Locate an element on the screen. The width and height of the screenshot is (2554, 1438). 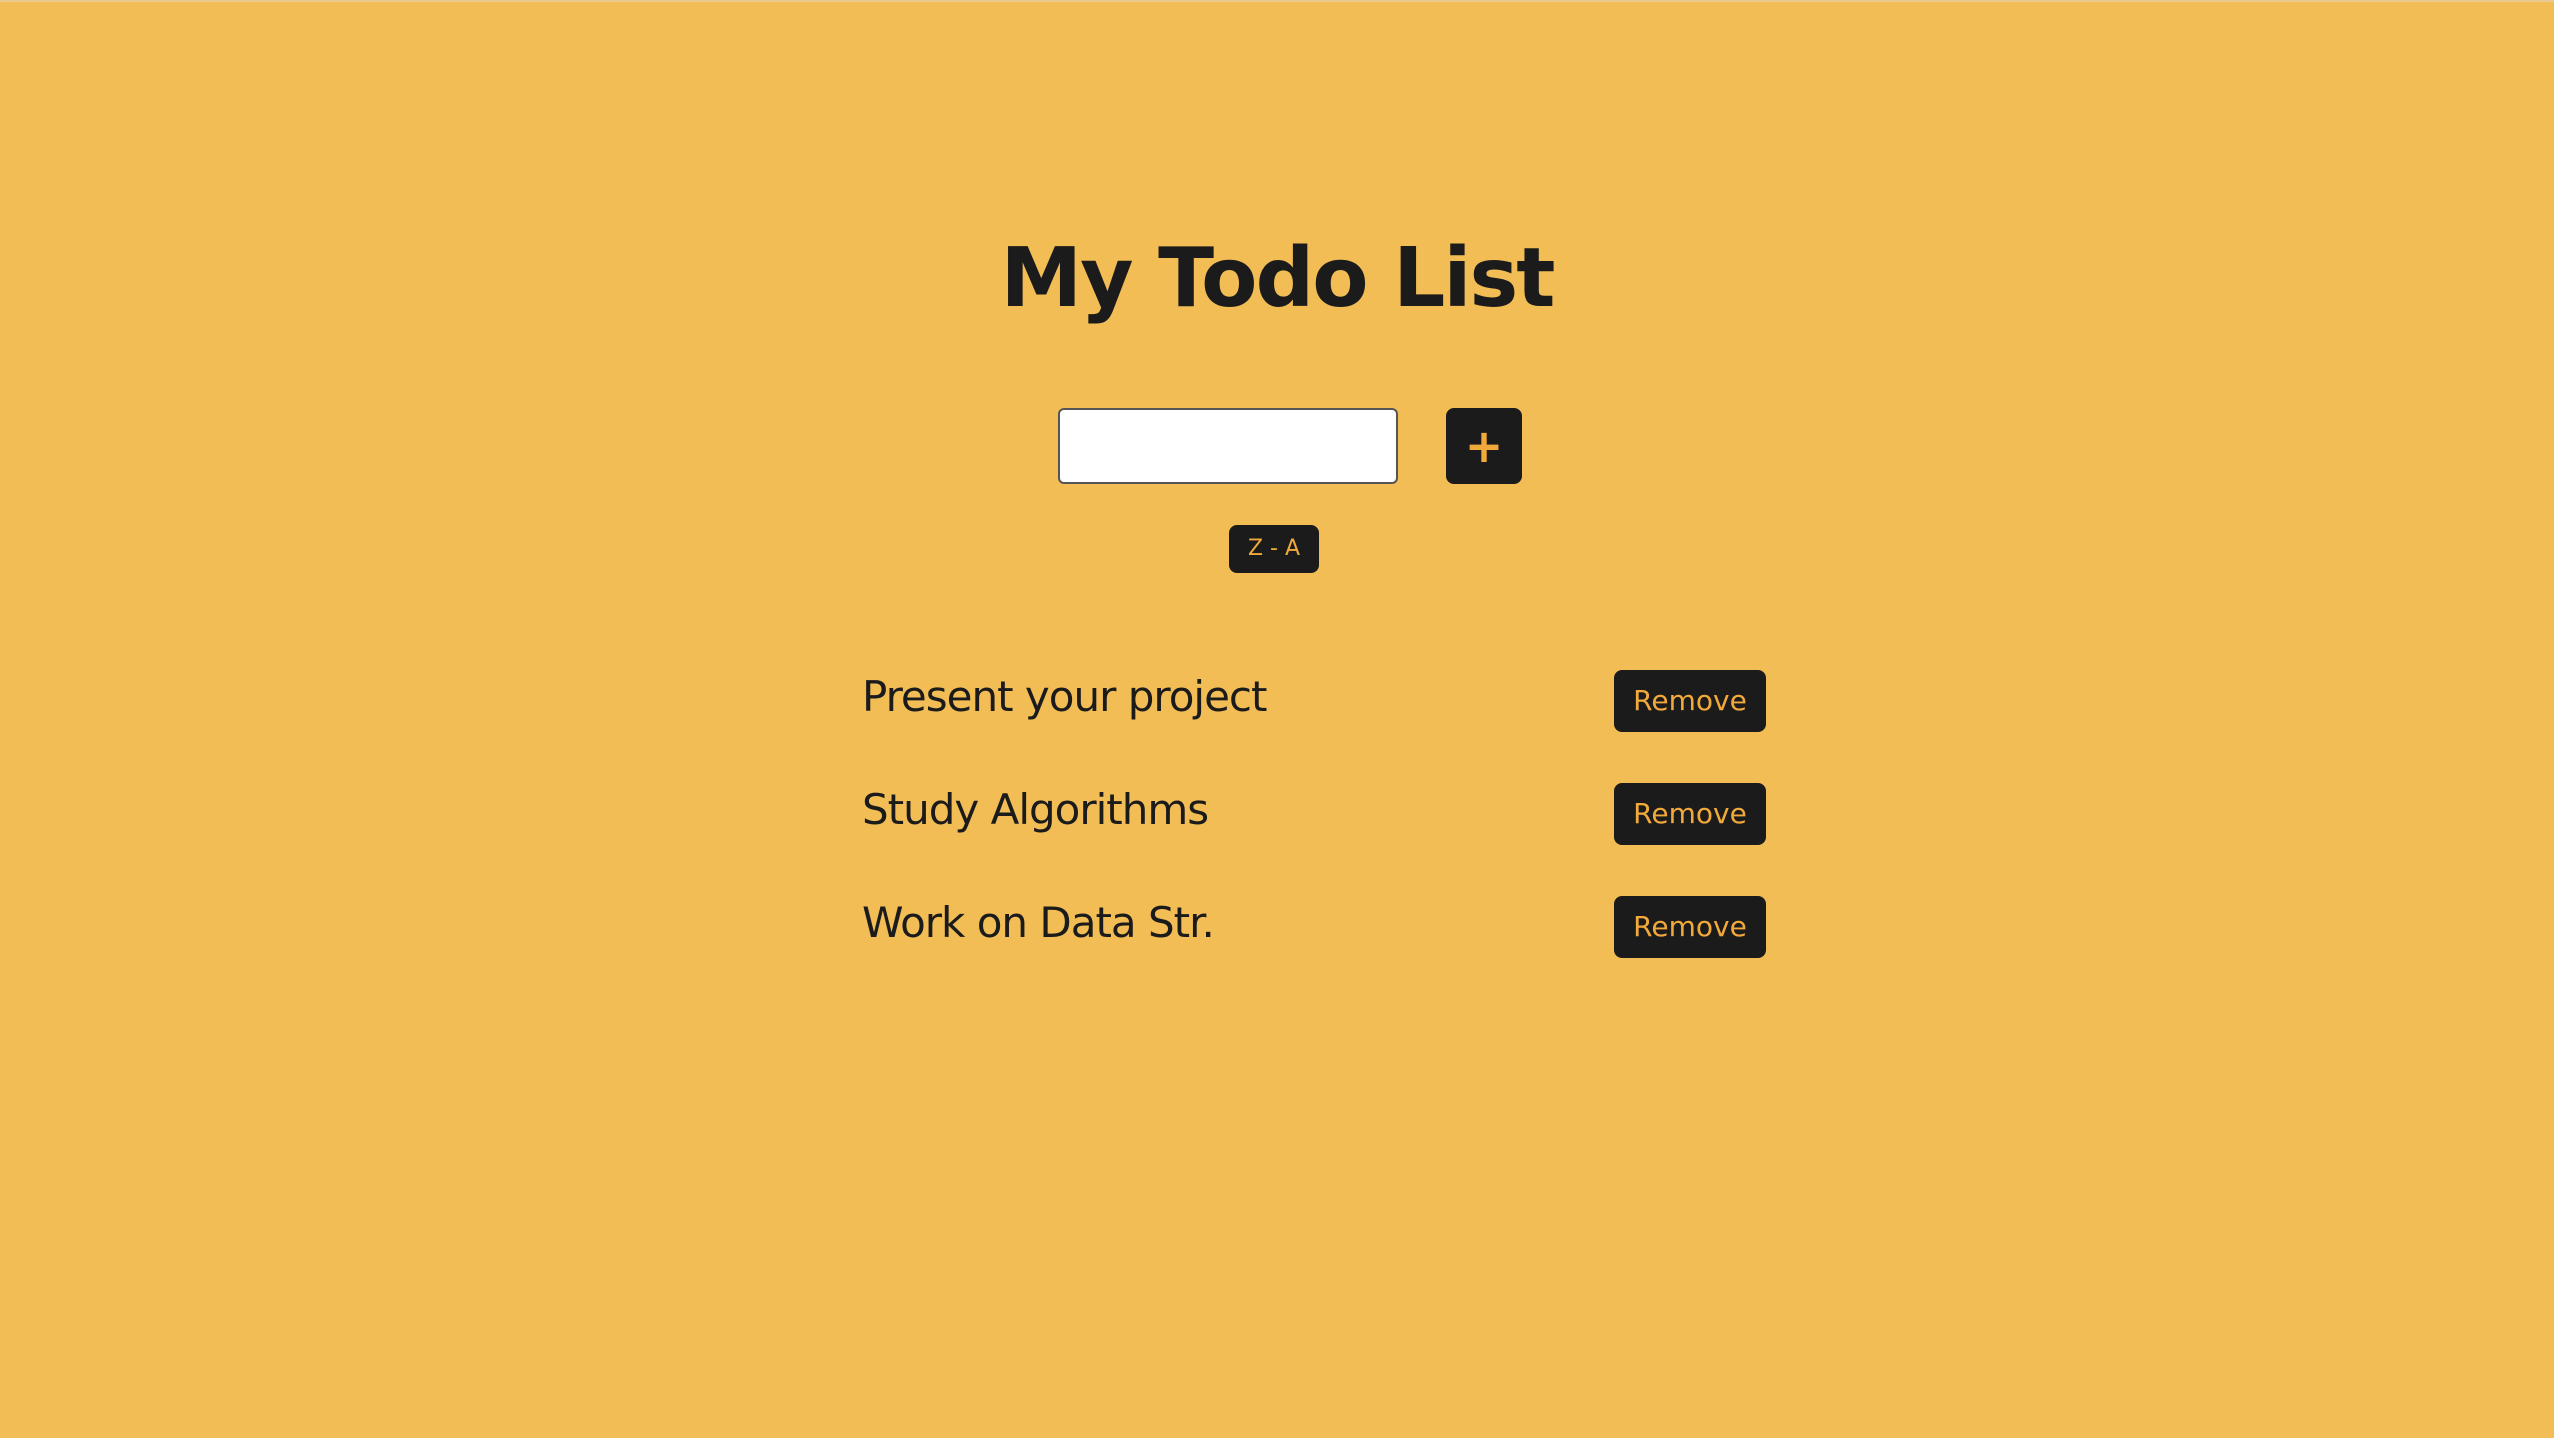
todo-input is located at coordinates (1228, 446).